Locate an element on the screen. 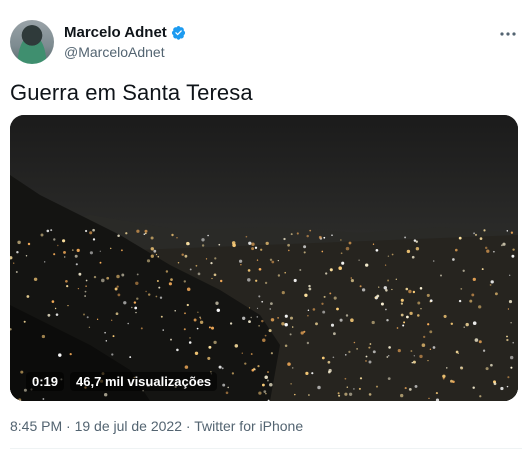 This screenshot has width=532, height=452. author-name-row: Marcelo Adnet is located at coordinates (125, 32).